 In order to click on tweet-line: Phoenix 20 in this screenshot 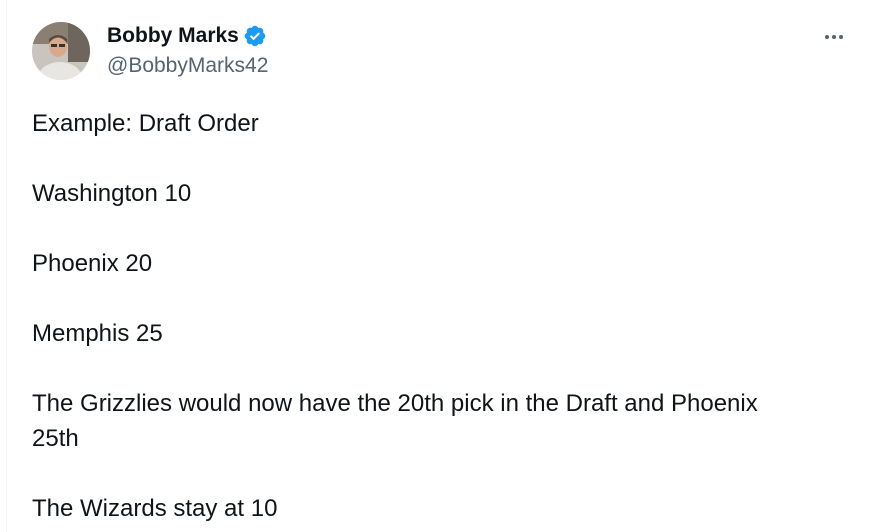, I will do `click(92, 263)`.